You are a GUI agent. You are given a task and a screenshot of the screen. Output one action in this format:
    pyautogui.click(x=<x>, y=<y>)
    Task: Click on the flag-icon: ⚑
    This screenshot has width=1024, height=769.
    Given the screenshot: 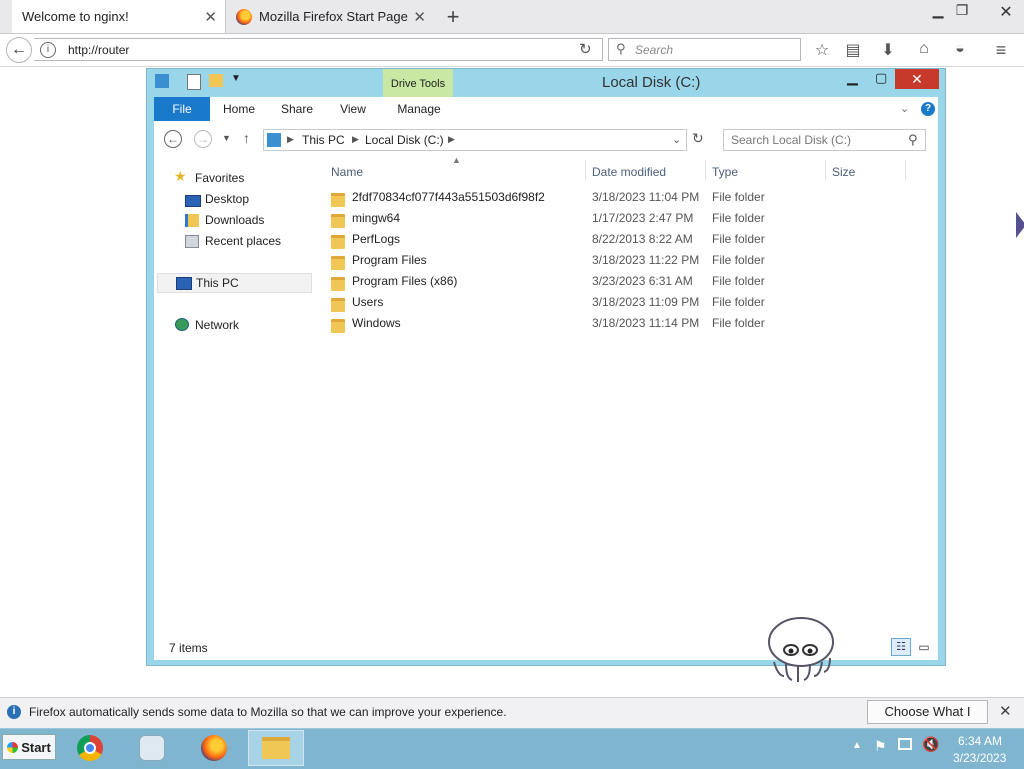 What is the action you would take?
    pyautogui.click(x=880, y=746)
    